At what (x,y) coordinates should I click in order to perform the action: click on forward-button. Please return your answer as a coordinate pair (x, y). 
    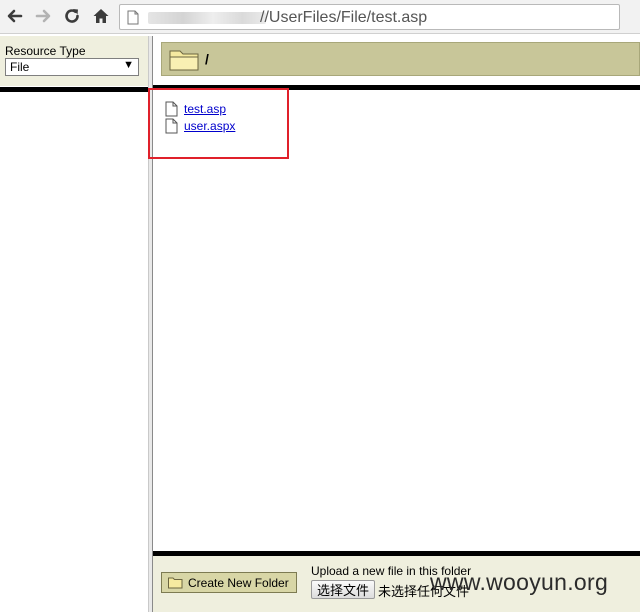
    Looking at the image, I should click on (43, 16).